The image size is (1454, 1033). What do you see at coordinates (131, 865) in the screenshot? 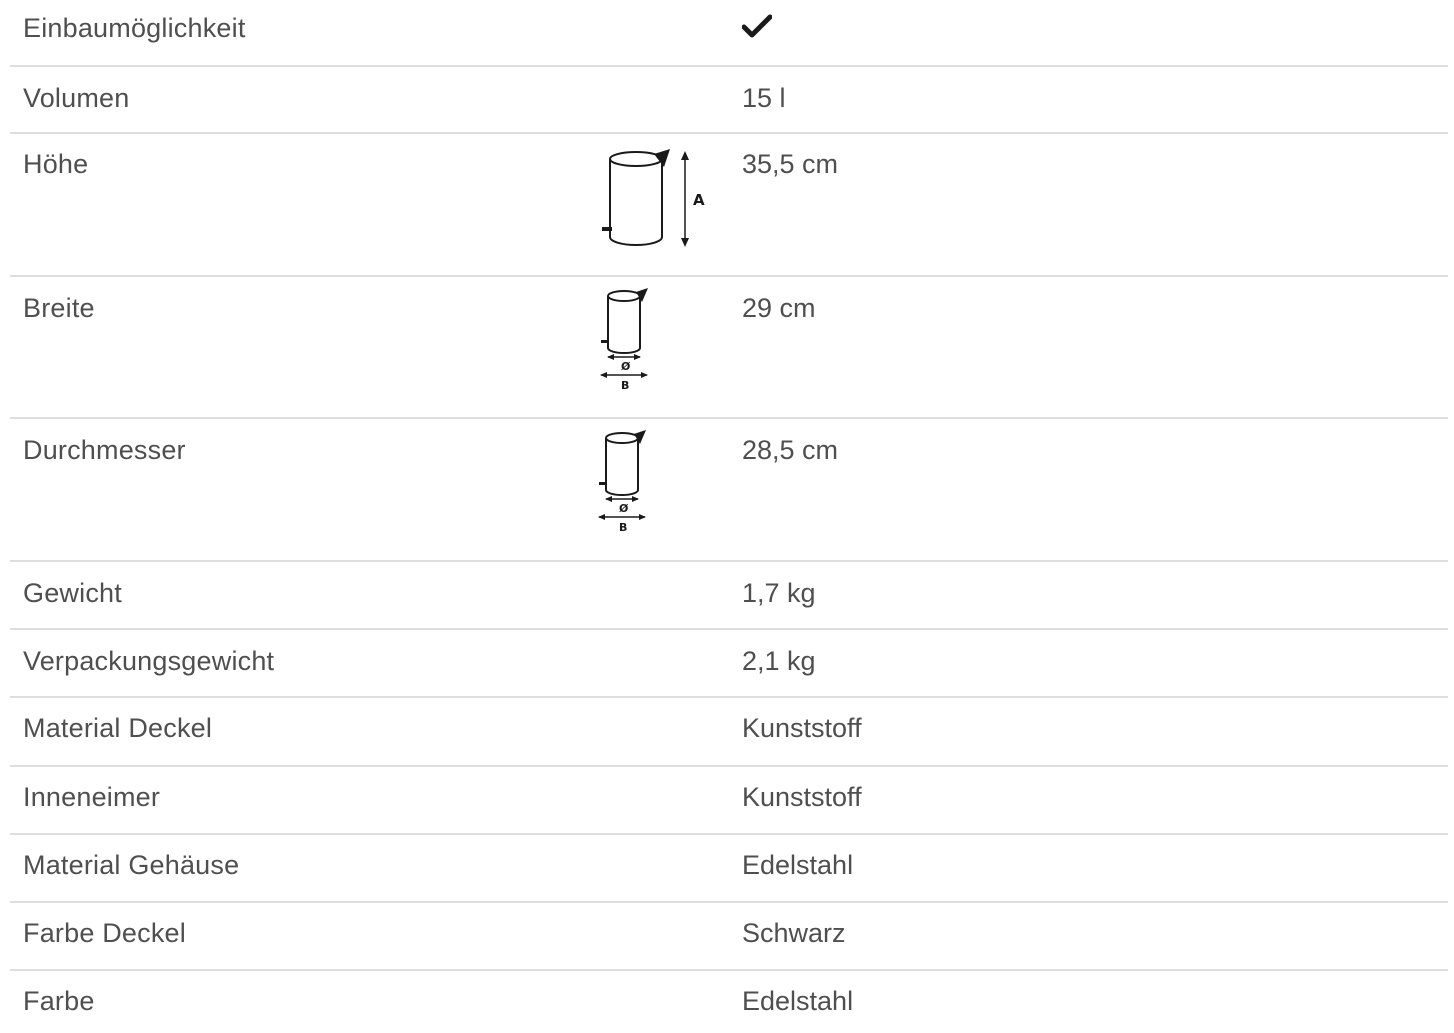
I see `spec-label: Material Gehäuse` at bounding box center [131, 865].